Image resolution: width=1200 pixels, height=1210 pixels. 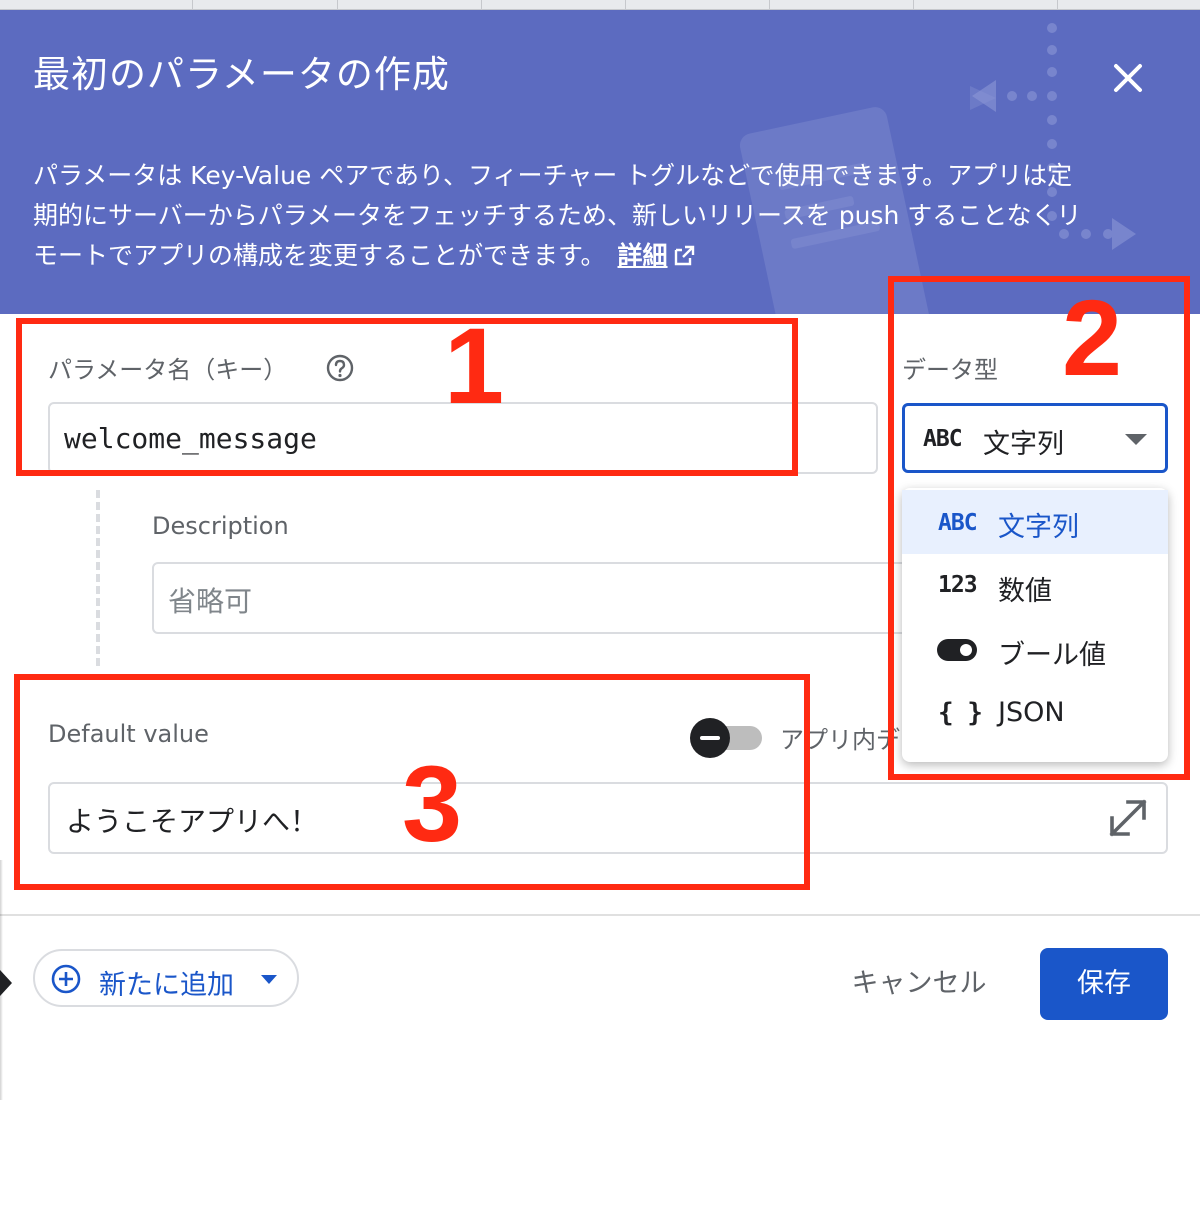 I want to click on data-type-selected-label: 文字列, so click(x=1023, y=444).